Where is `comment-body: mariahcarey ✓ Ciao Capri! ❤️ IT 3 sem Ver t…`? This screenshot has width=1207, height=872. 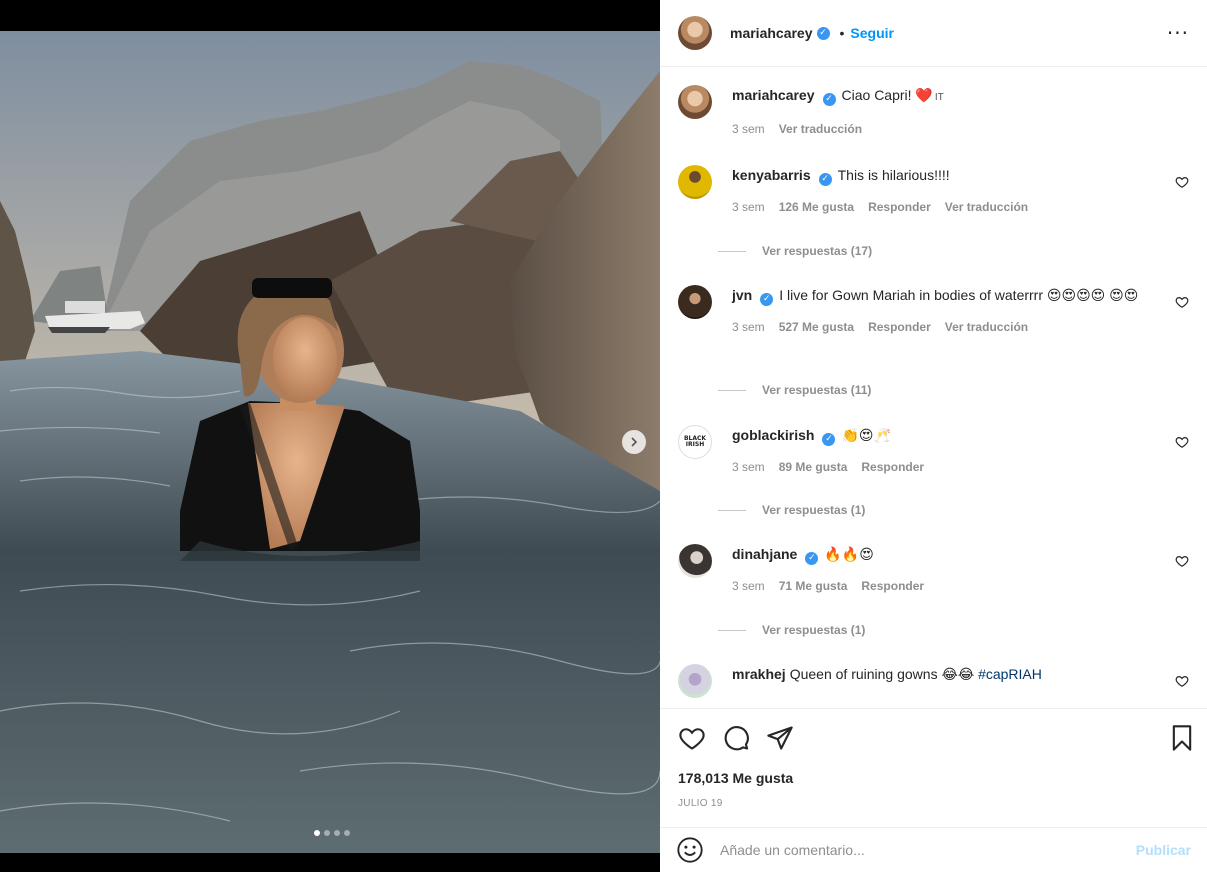
comment-body: mariahcarey ✓ Ciao Capri! ❤️ IT 3 sem Ver t… is located at coordinates (960, 110).